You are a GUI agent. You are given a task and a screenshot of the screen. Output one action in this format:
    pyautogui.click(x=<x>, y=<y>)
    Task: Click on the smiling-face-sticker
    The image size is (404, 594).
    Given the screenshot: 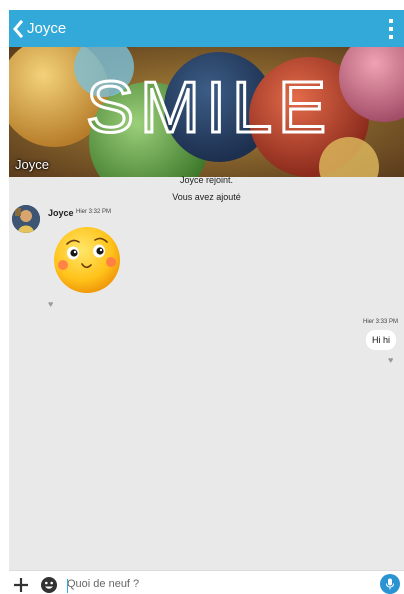 What is the action you would take?
    pyautogui.click(x=87, y=260)
    